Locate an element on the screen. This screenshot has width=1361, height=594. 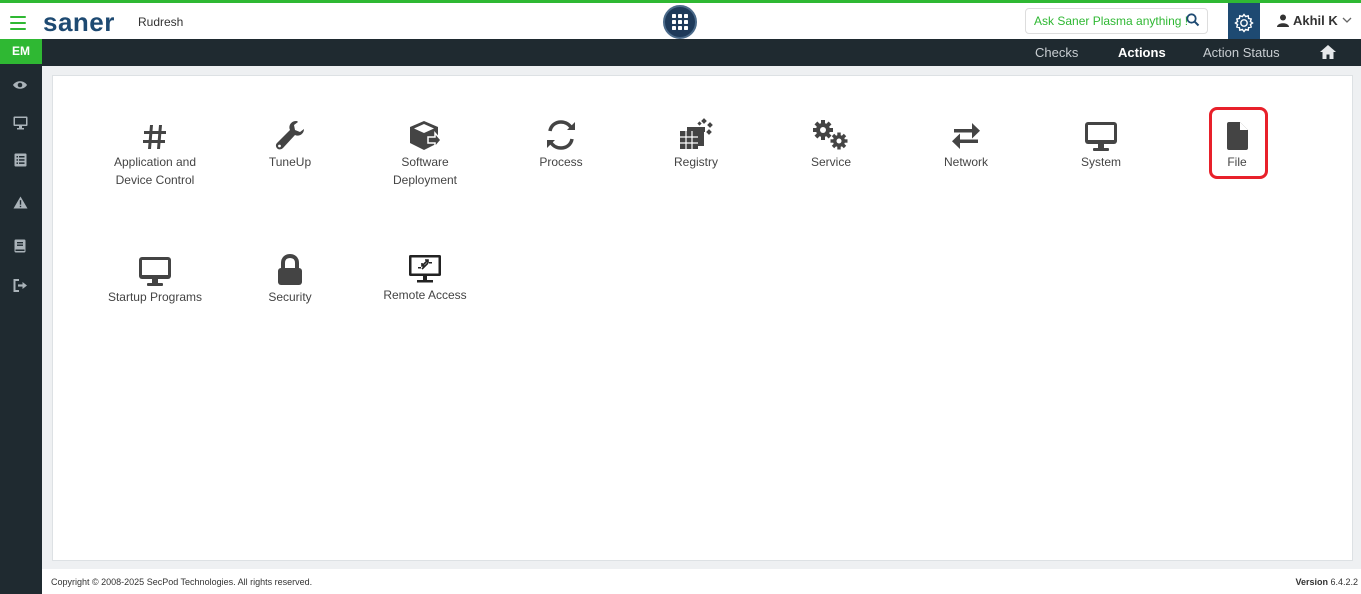
tile-label: Registry is located at coordinates (695, 162).